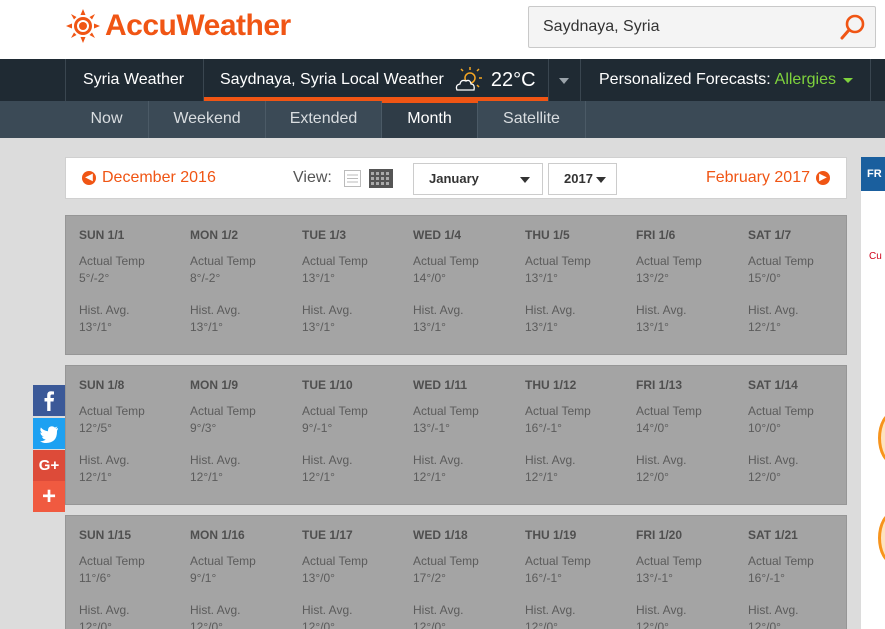 Image resolution: width=885 pixels, height=629 pixels. I want to click on plus-icon: +, so click(48, 496).